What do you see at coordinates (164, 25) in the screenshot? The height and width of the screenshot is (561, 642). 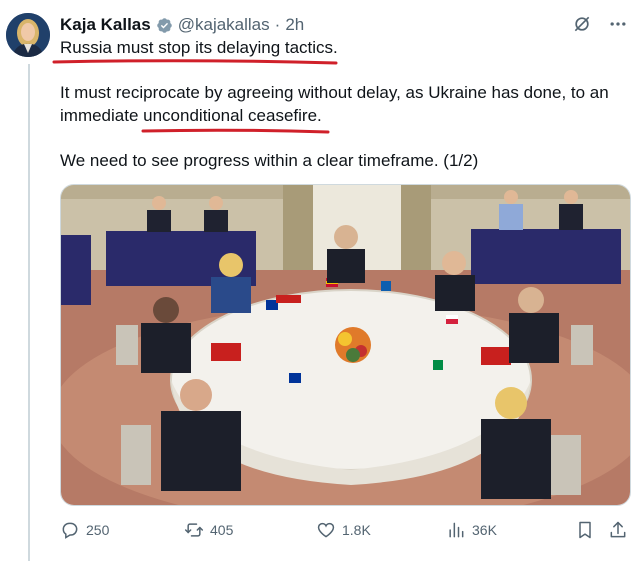 I see `verified-icon` at bounding box center [164, 25].